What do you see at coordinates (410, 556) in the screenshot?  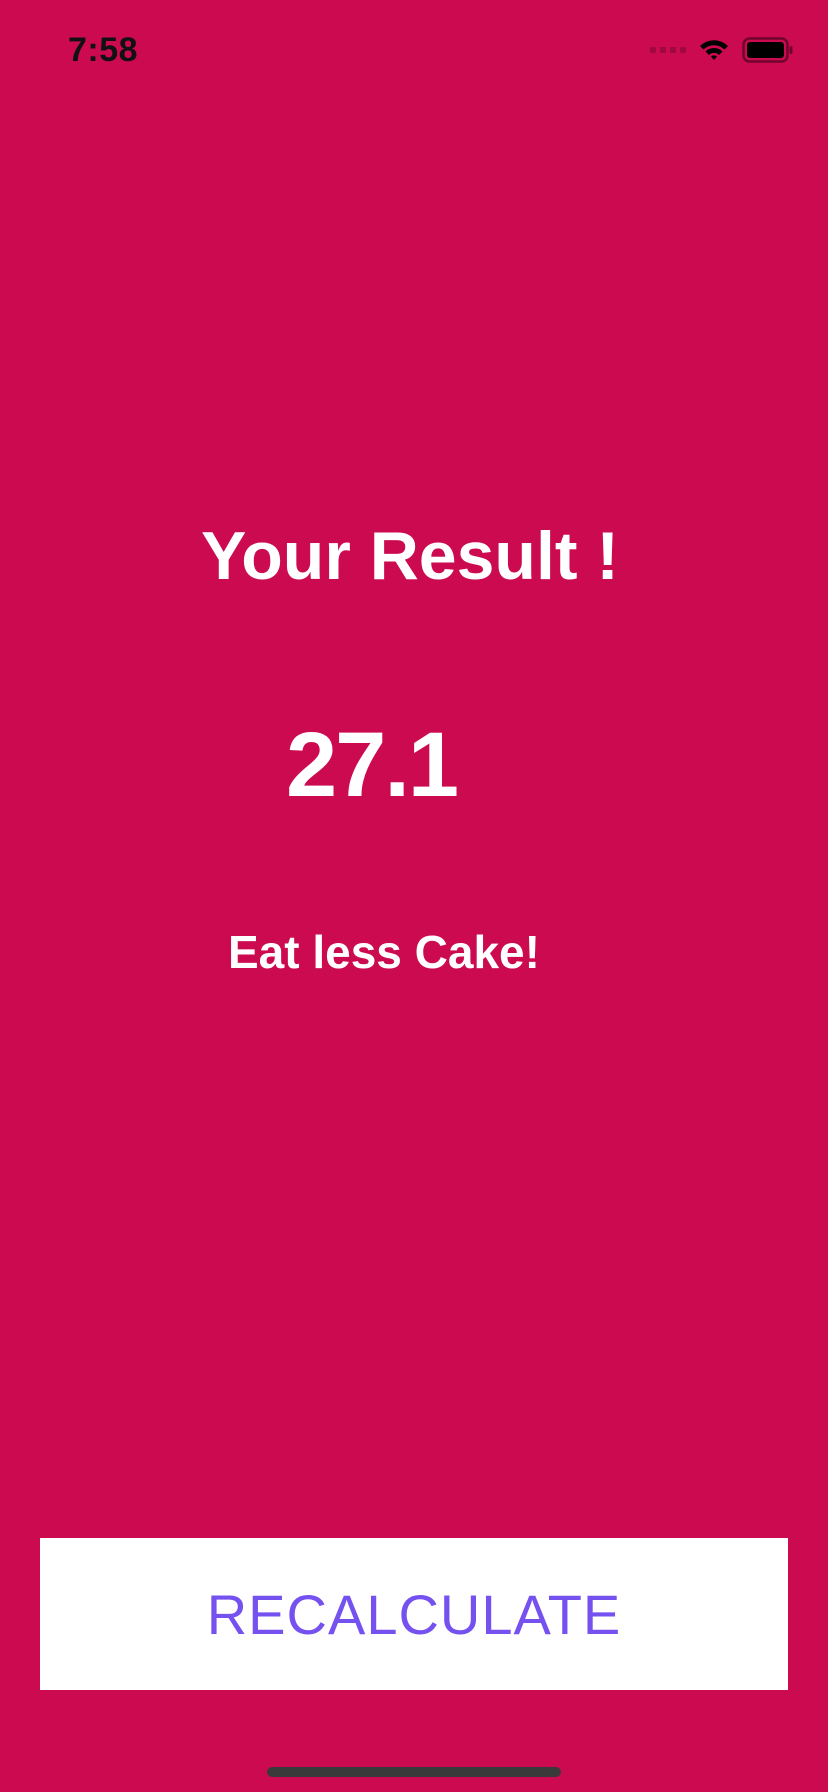 I see `result-title: Your Result !` at bounding box center [410, 556].